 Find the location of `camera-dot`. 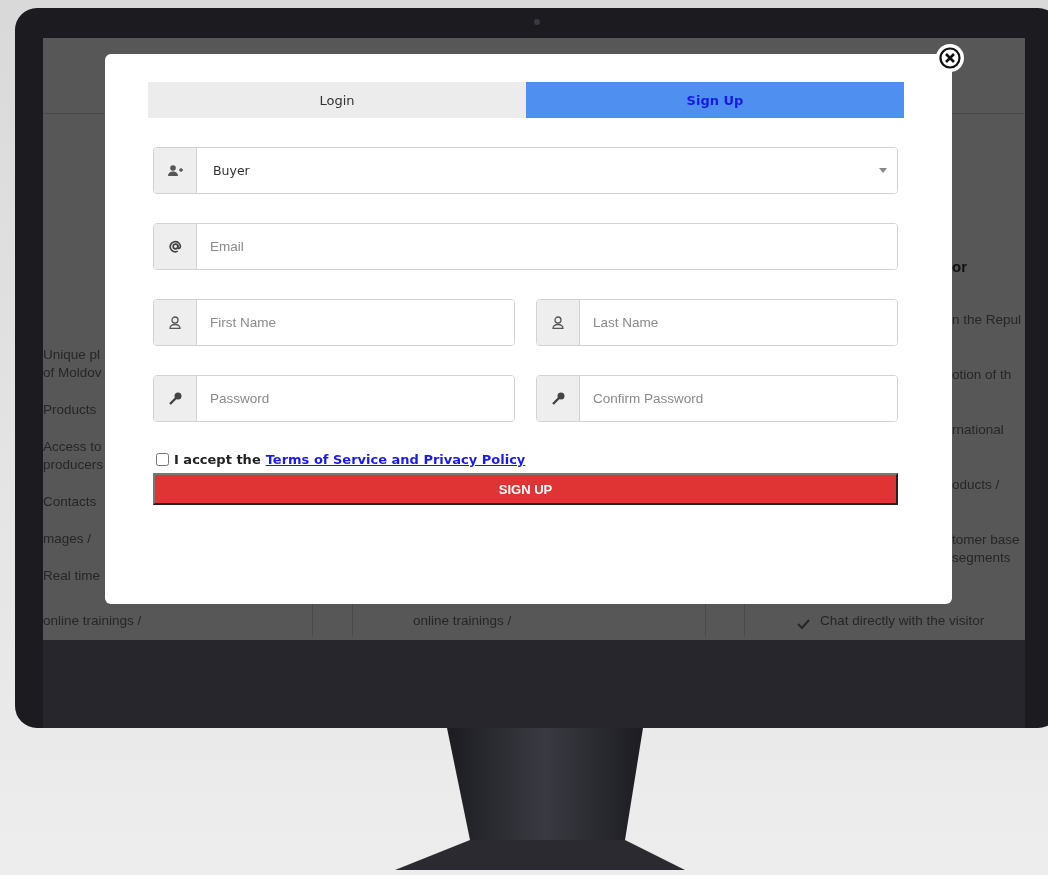

camera-dot is located at coordinates (537, 22).